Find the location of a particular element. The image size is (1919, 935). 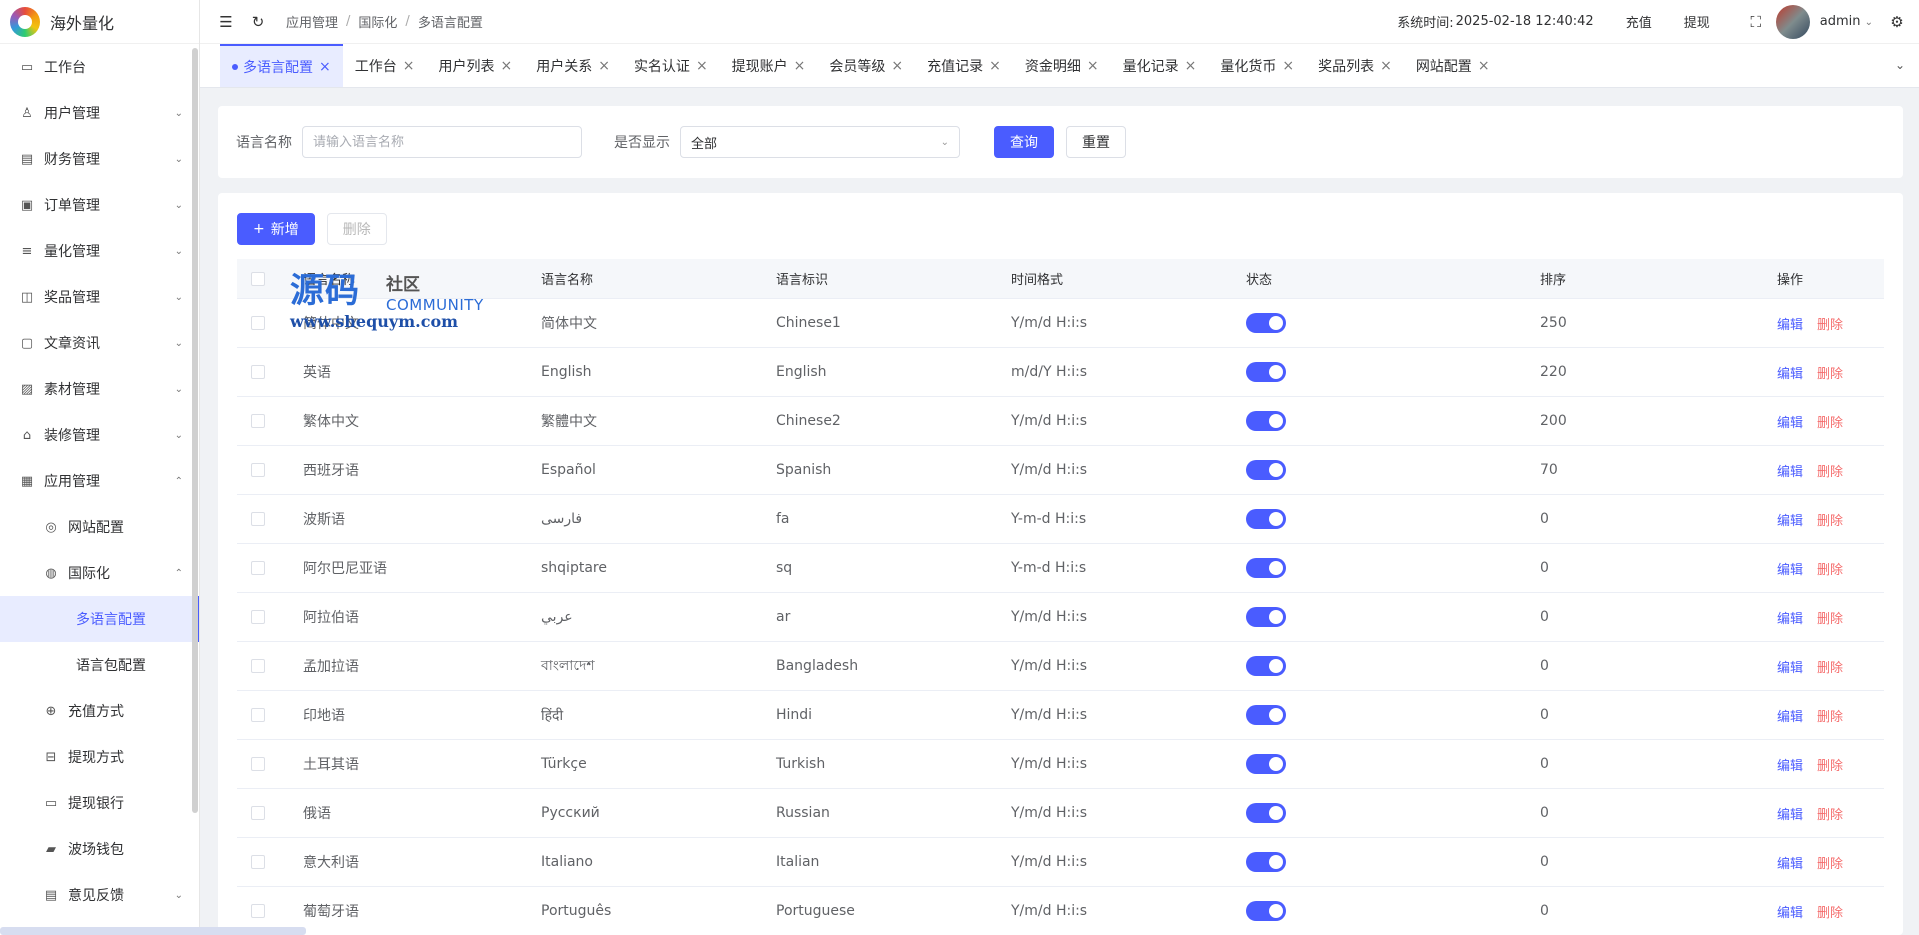

sidebar-item: ▣ 订单管理 ⌄ is located at coordinates (99, 205).